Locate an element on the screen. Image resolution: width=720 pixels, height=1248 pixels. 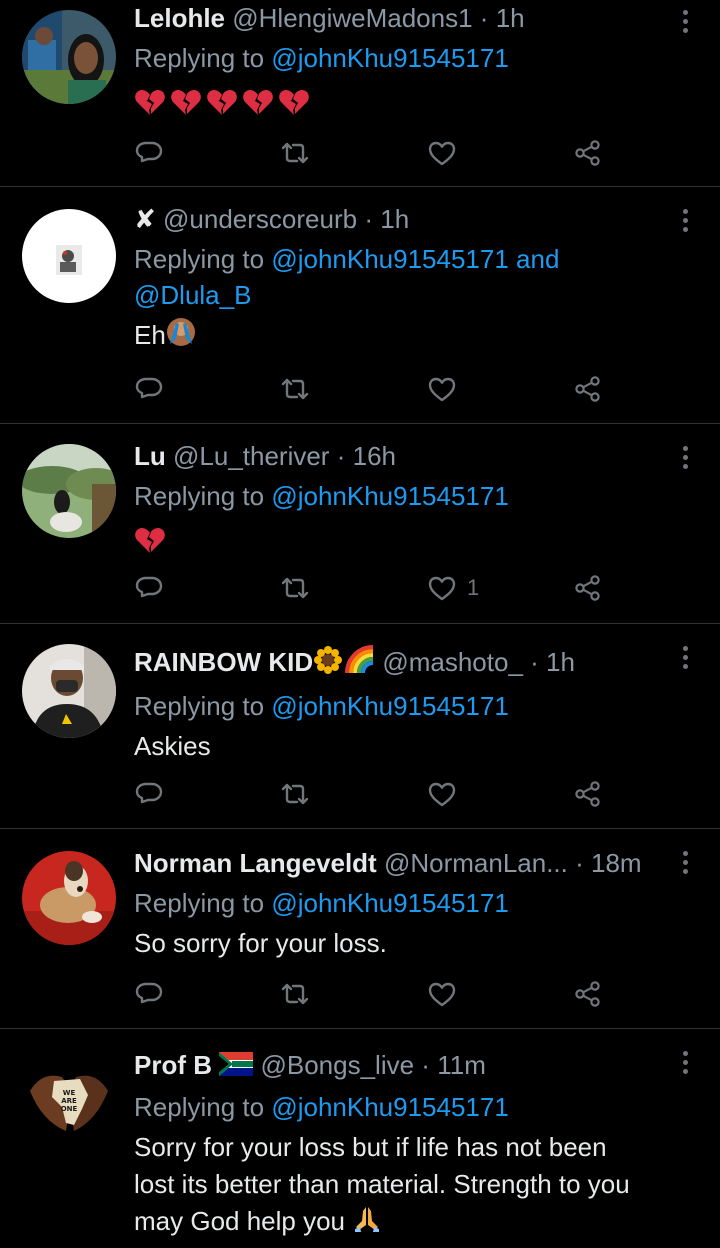
broken-hearts is located at coordinates (222, 100).